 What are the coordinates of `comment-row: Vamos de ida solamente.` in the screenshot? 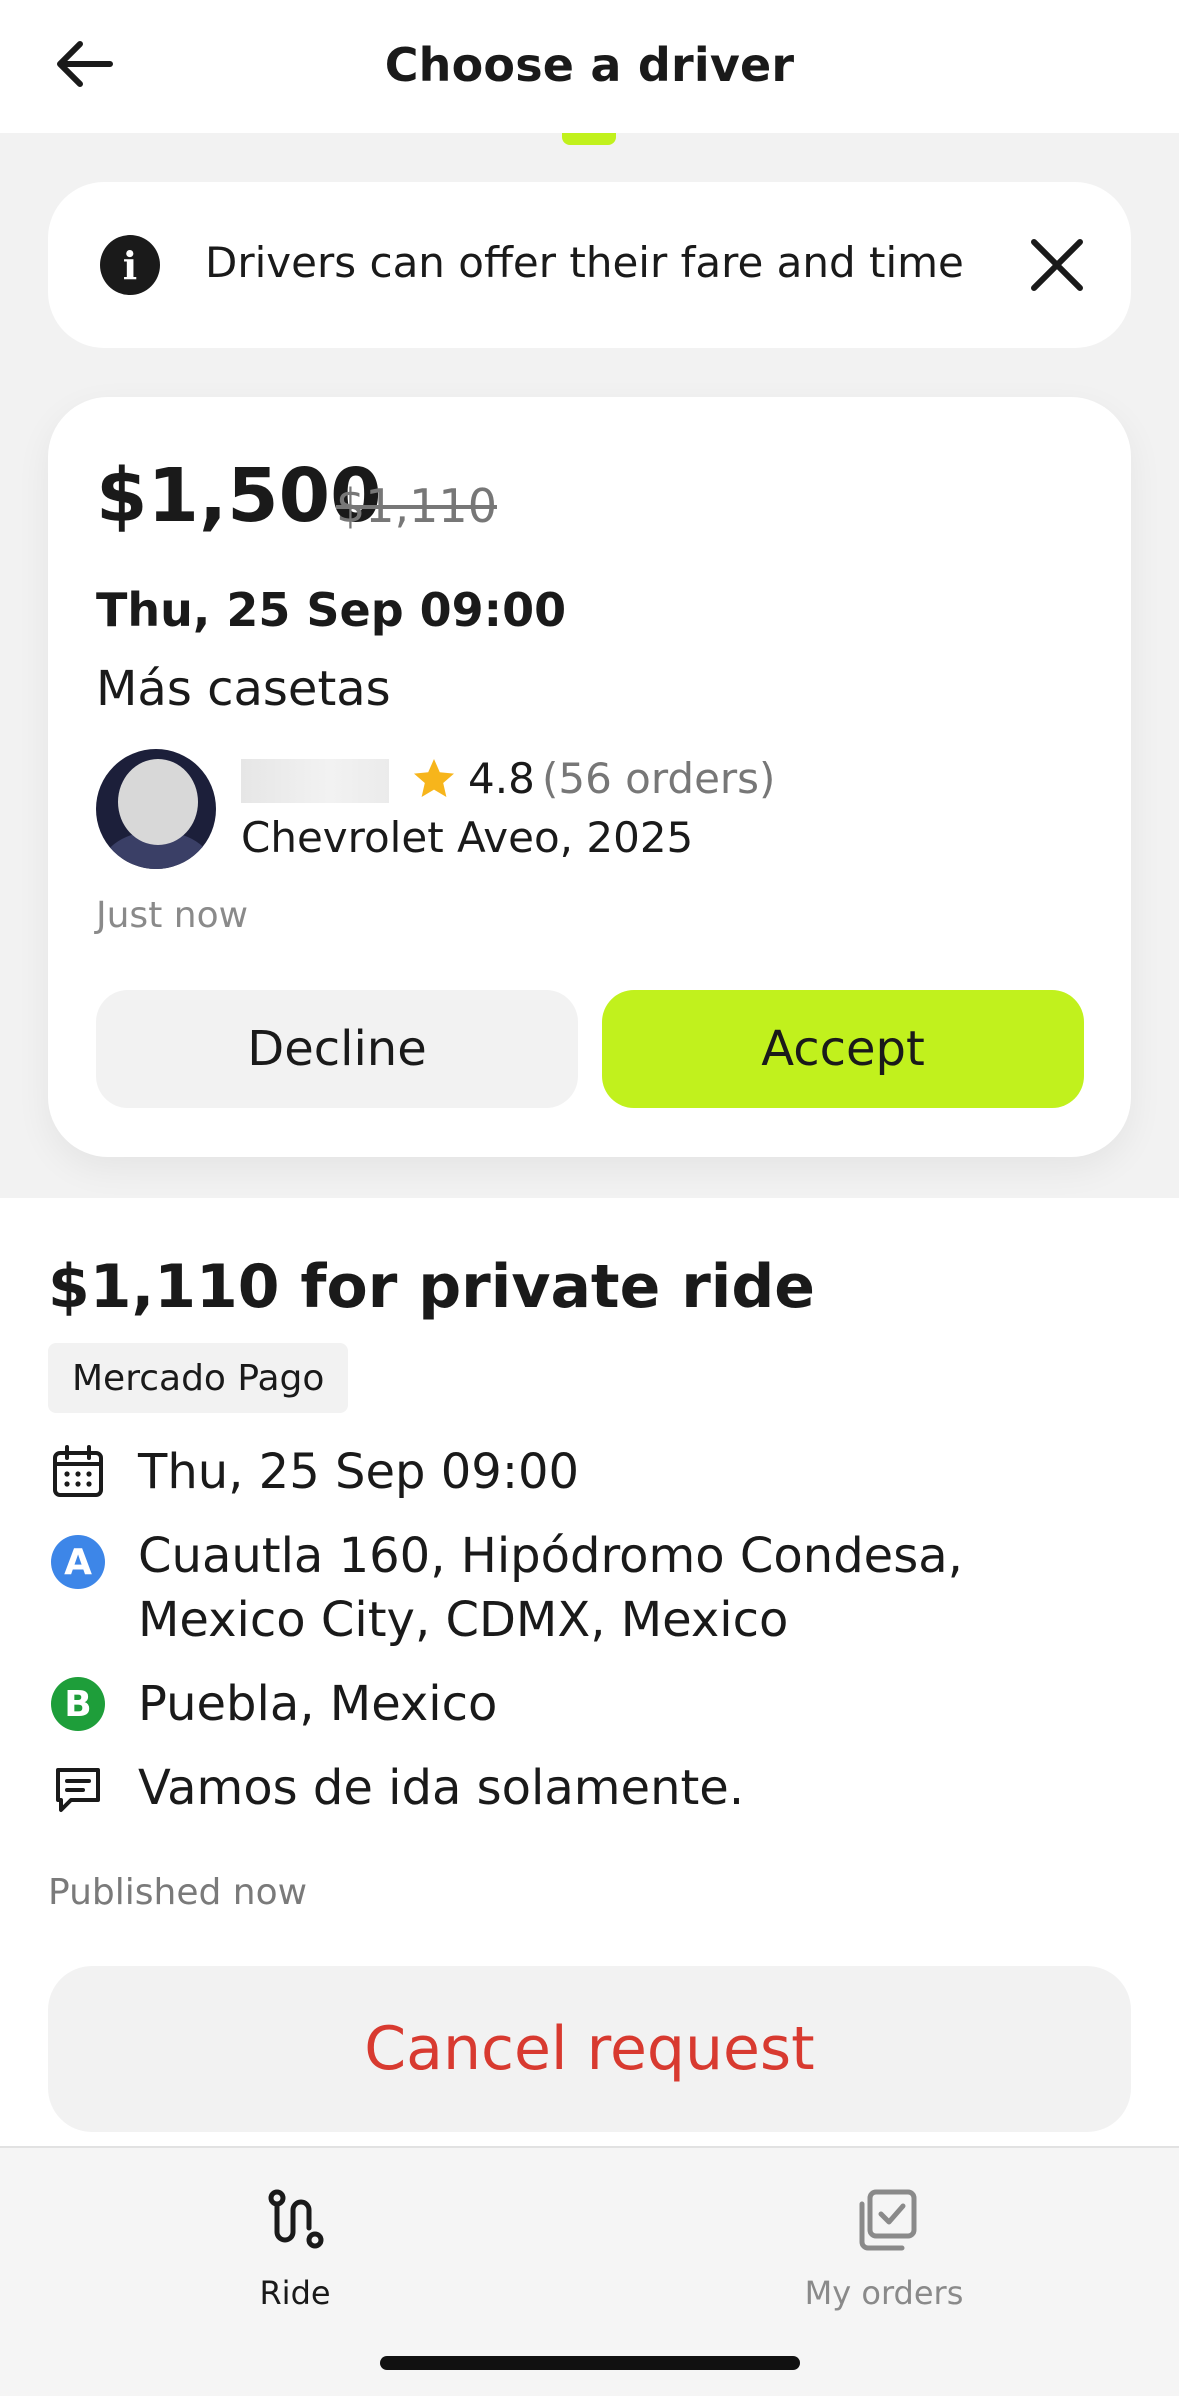 It's located at (589, 1788).